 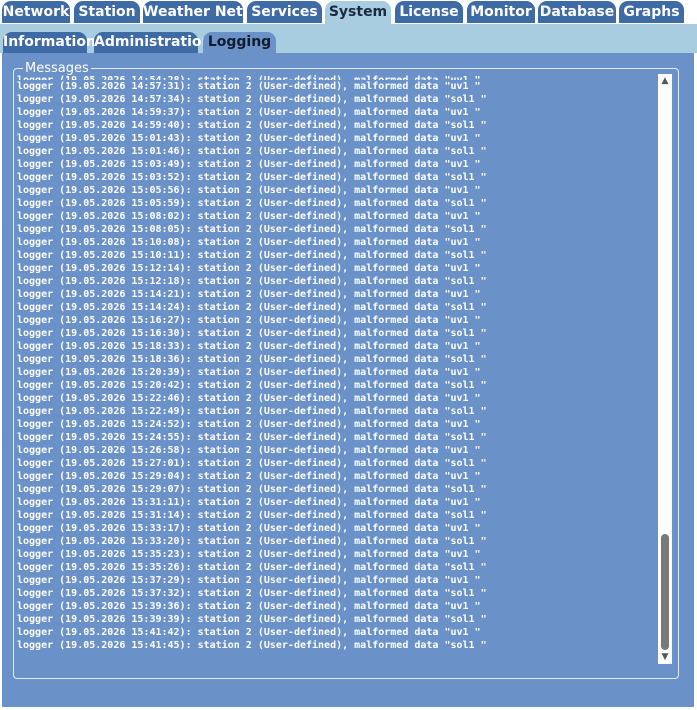 What do you see at coordinates (429, 12) in the screenshot?
I see `tab-license: License` at bounding box center [429, 12].